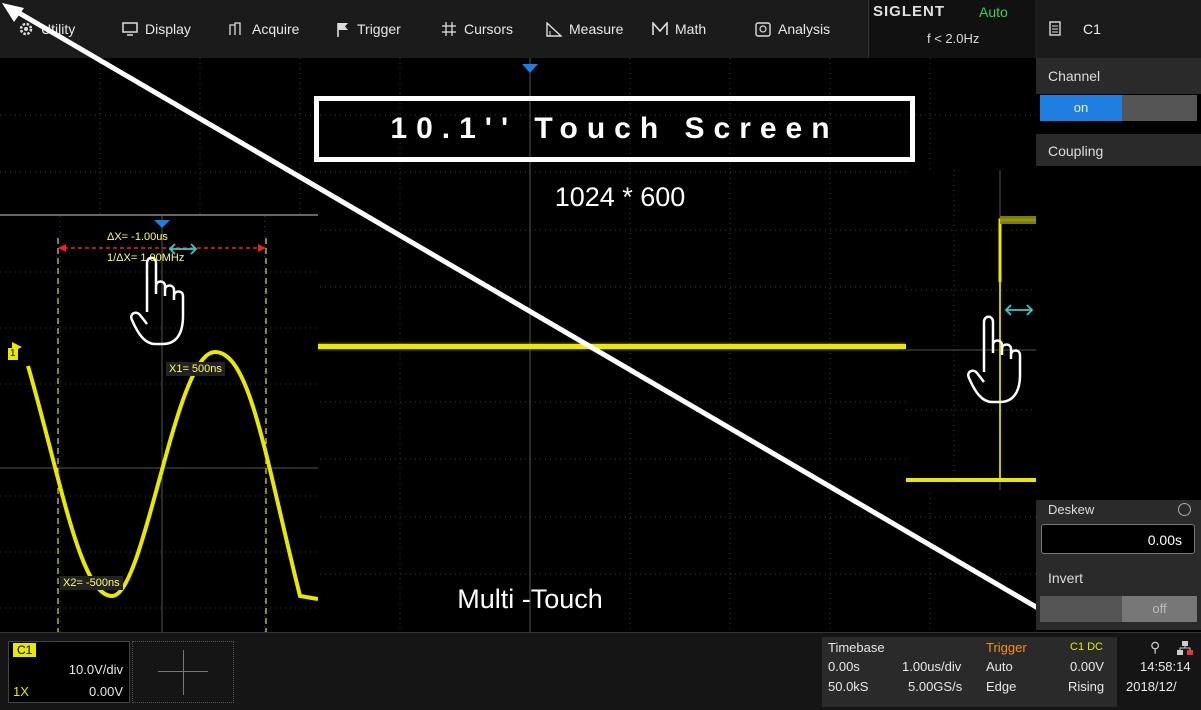 The width and height of the screenshot is (1201, 710). I want to click on analysis-icon, so click(763, 29).